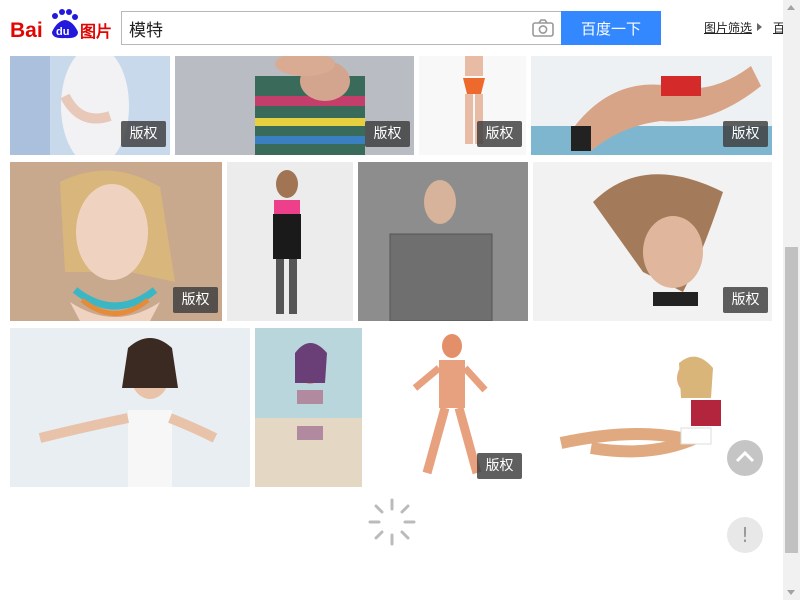 Image resolution: width=800 pixels, height=600 pixels. I want to click on camera-icon, so click(543, 28).